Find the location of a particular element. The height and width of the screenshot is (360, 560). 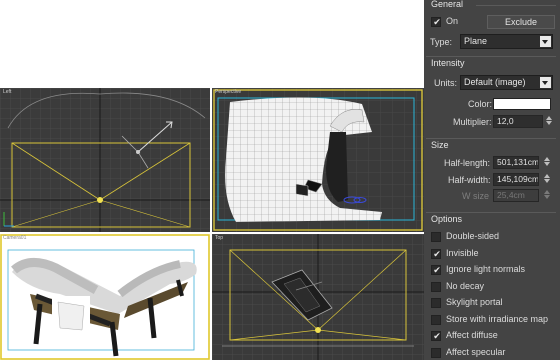

options-section-title: Options is located at coordinates (447, 219).